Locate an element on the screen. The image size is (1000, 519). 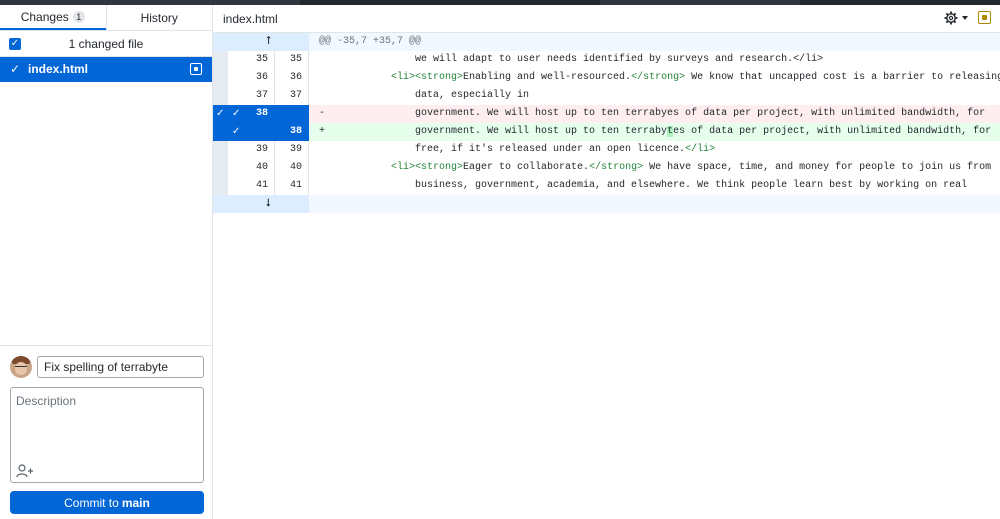
old-line-number: 40 is located at coordinates (251, 168).